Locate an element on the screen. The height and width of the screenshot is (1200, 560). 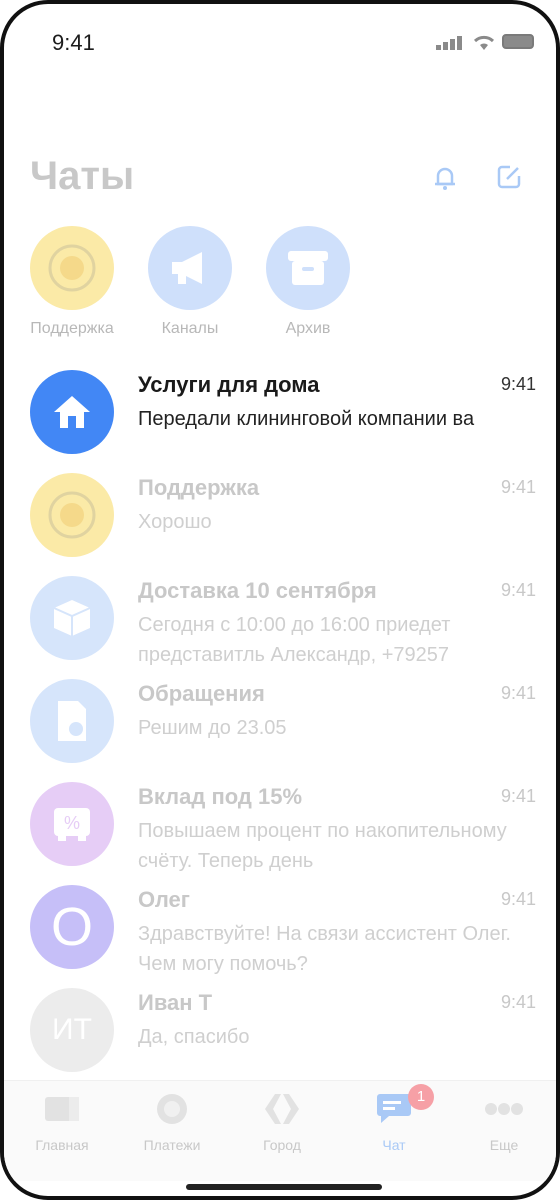
megaphone-icon is located at coordinates (190, 268).